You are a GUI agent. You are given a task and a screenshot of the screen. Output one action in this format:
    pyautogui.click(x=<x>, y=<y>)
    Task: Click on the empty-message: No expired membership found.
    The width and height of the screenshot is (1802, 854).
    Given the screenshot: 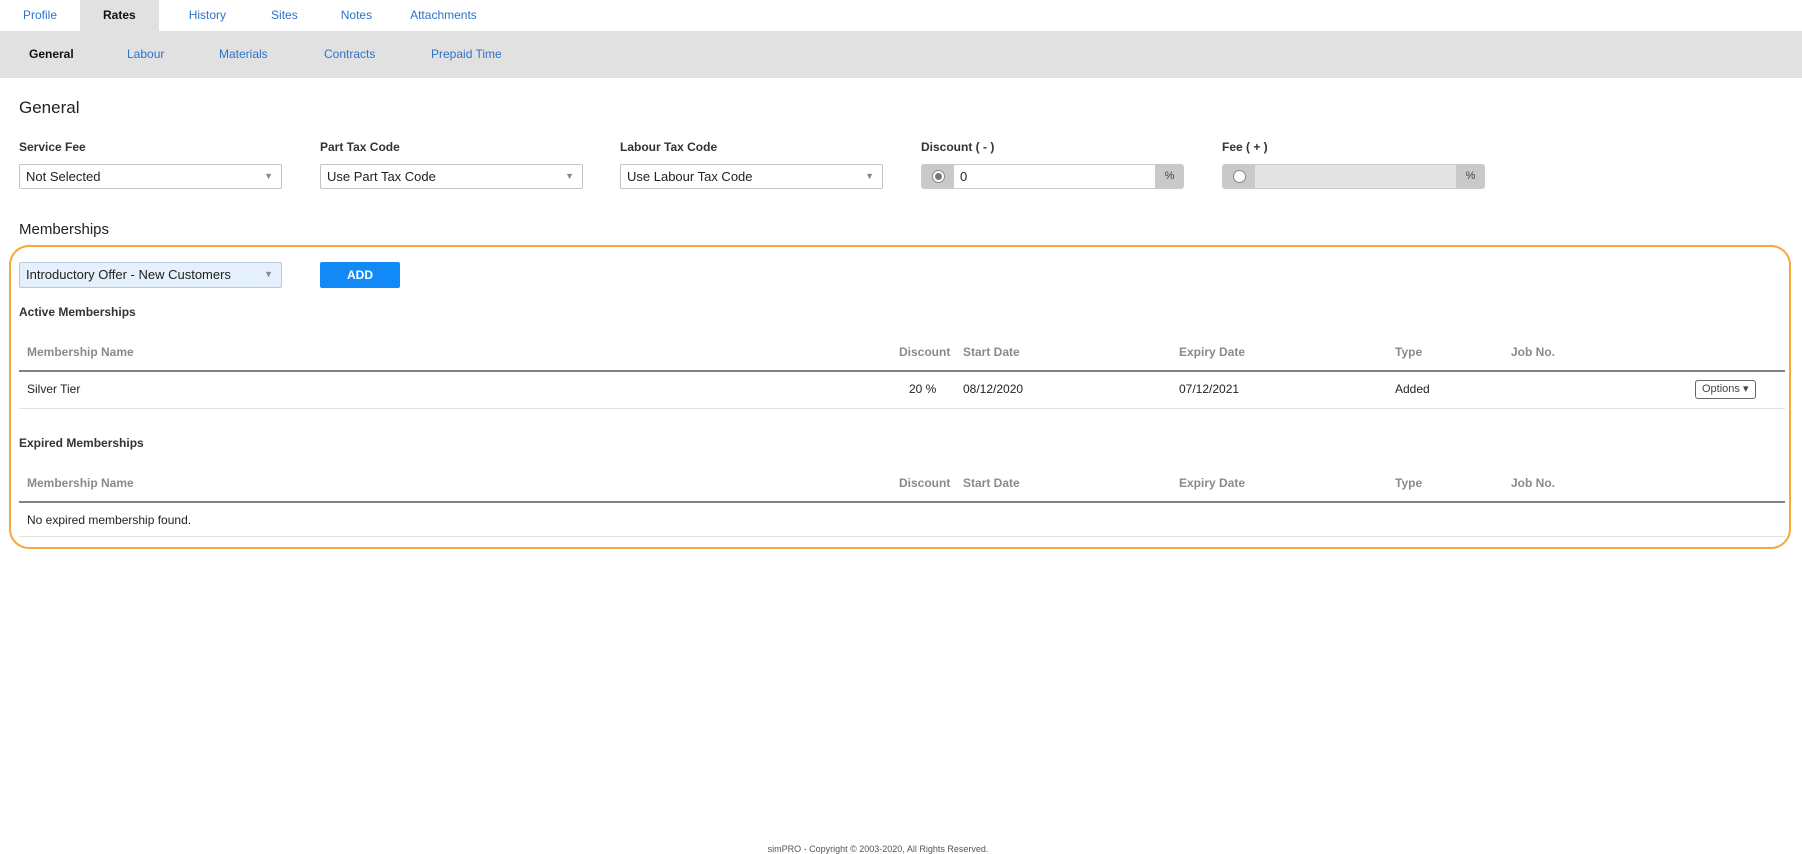 What is the action you would take?
    pyautogui.click(x=109, y=520)
    